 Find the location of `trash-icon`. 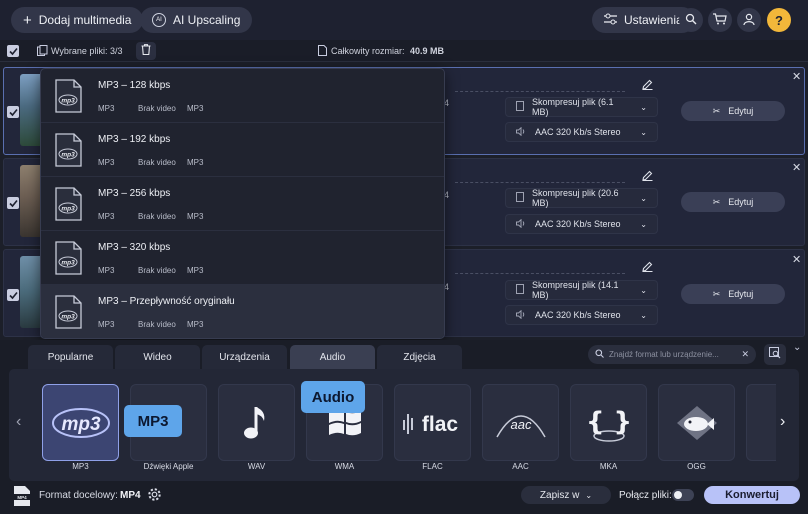

trash-icon is located at coordinates (146, 51).